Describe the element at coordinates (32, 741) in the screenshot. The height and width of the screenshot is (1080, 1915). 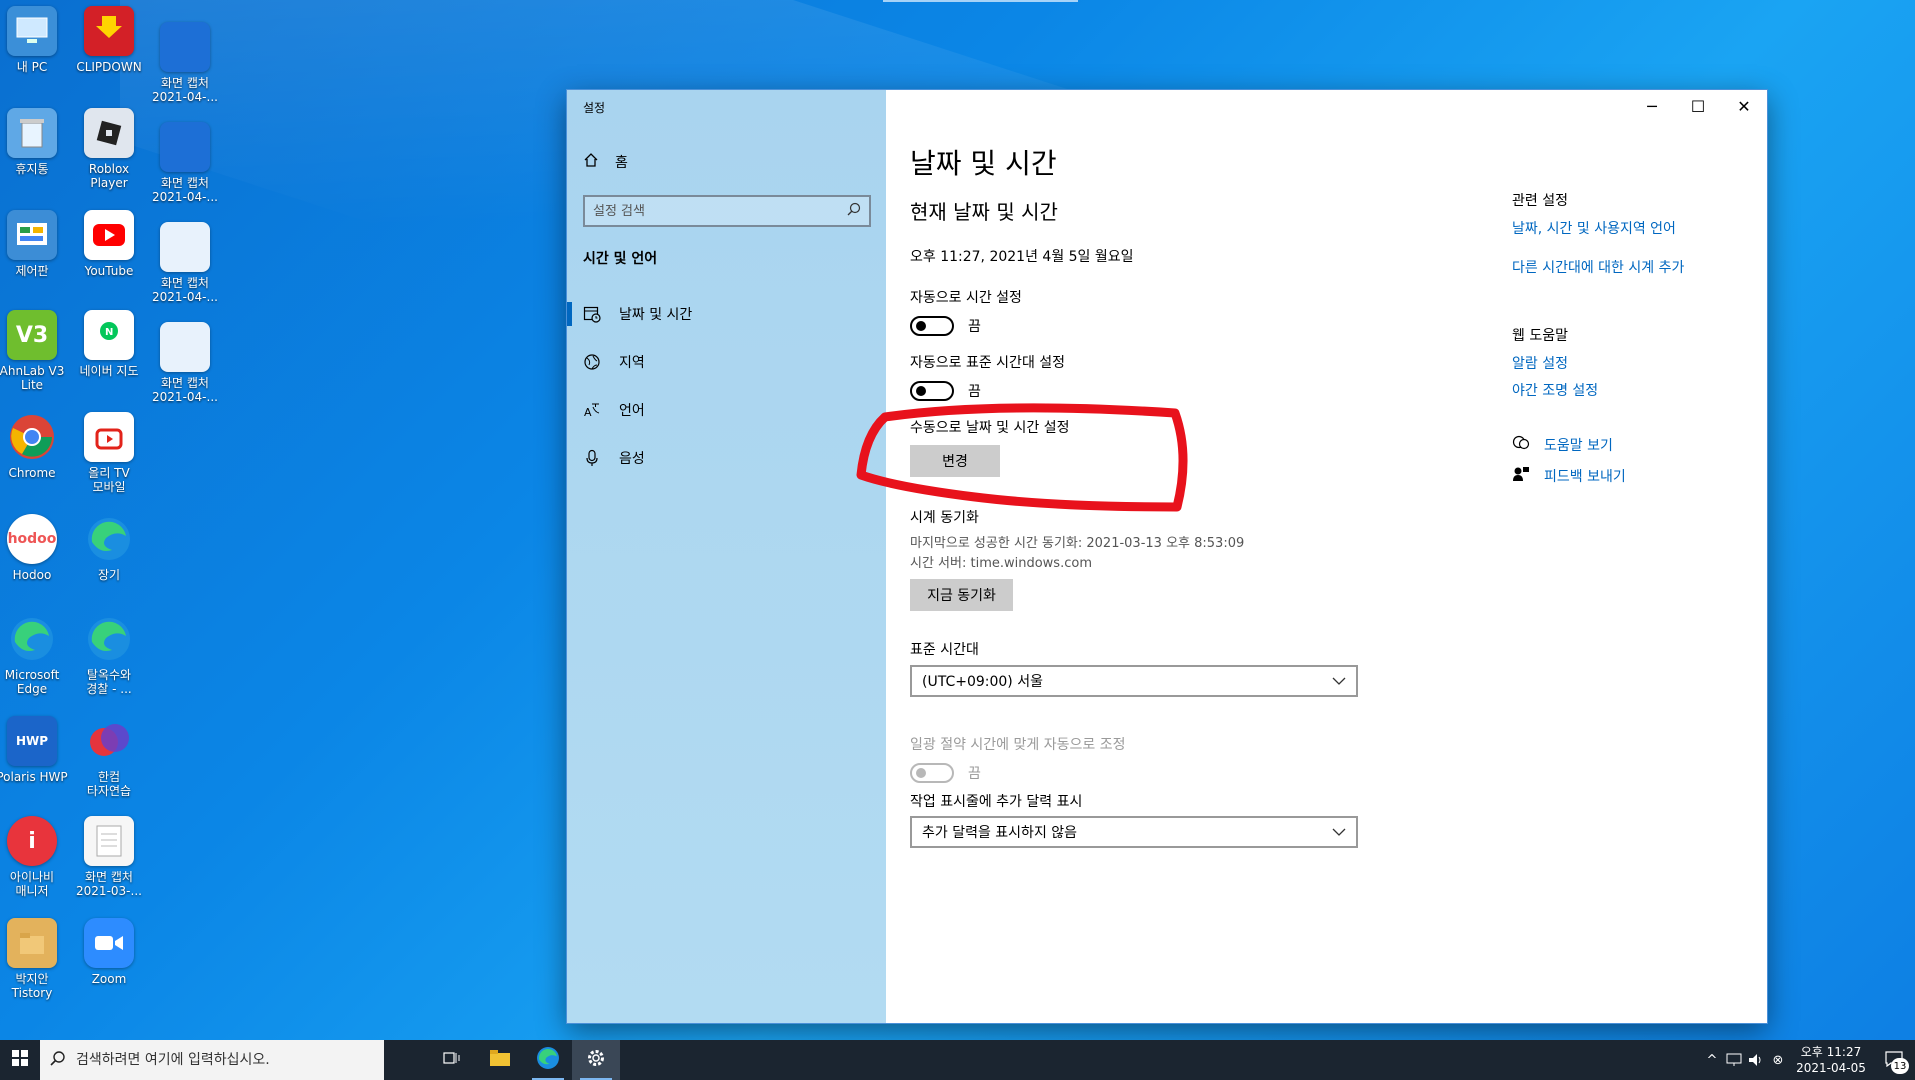
I see `hwp-icon: HWP` at that location.